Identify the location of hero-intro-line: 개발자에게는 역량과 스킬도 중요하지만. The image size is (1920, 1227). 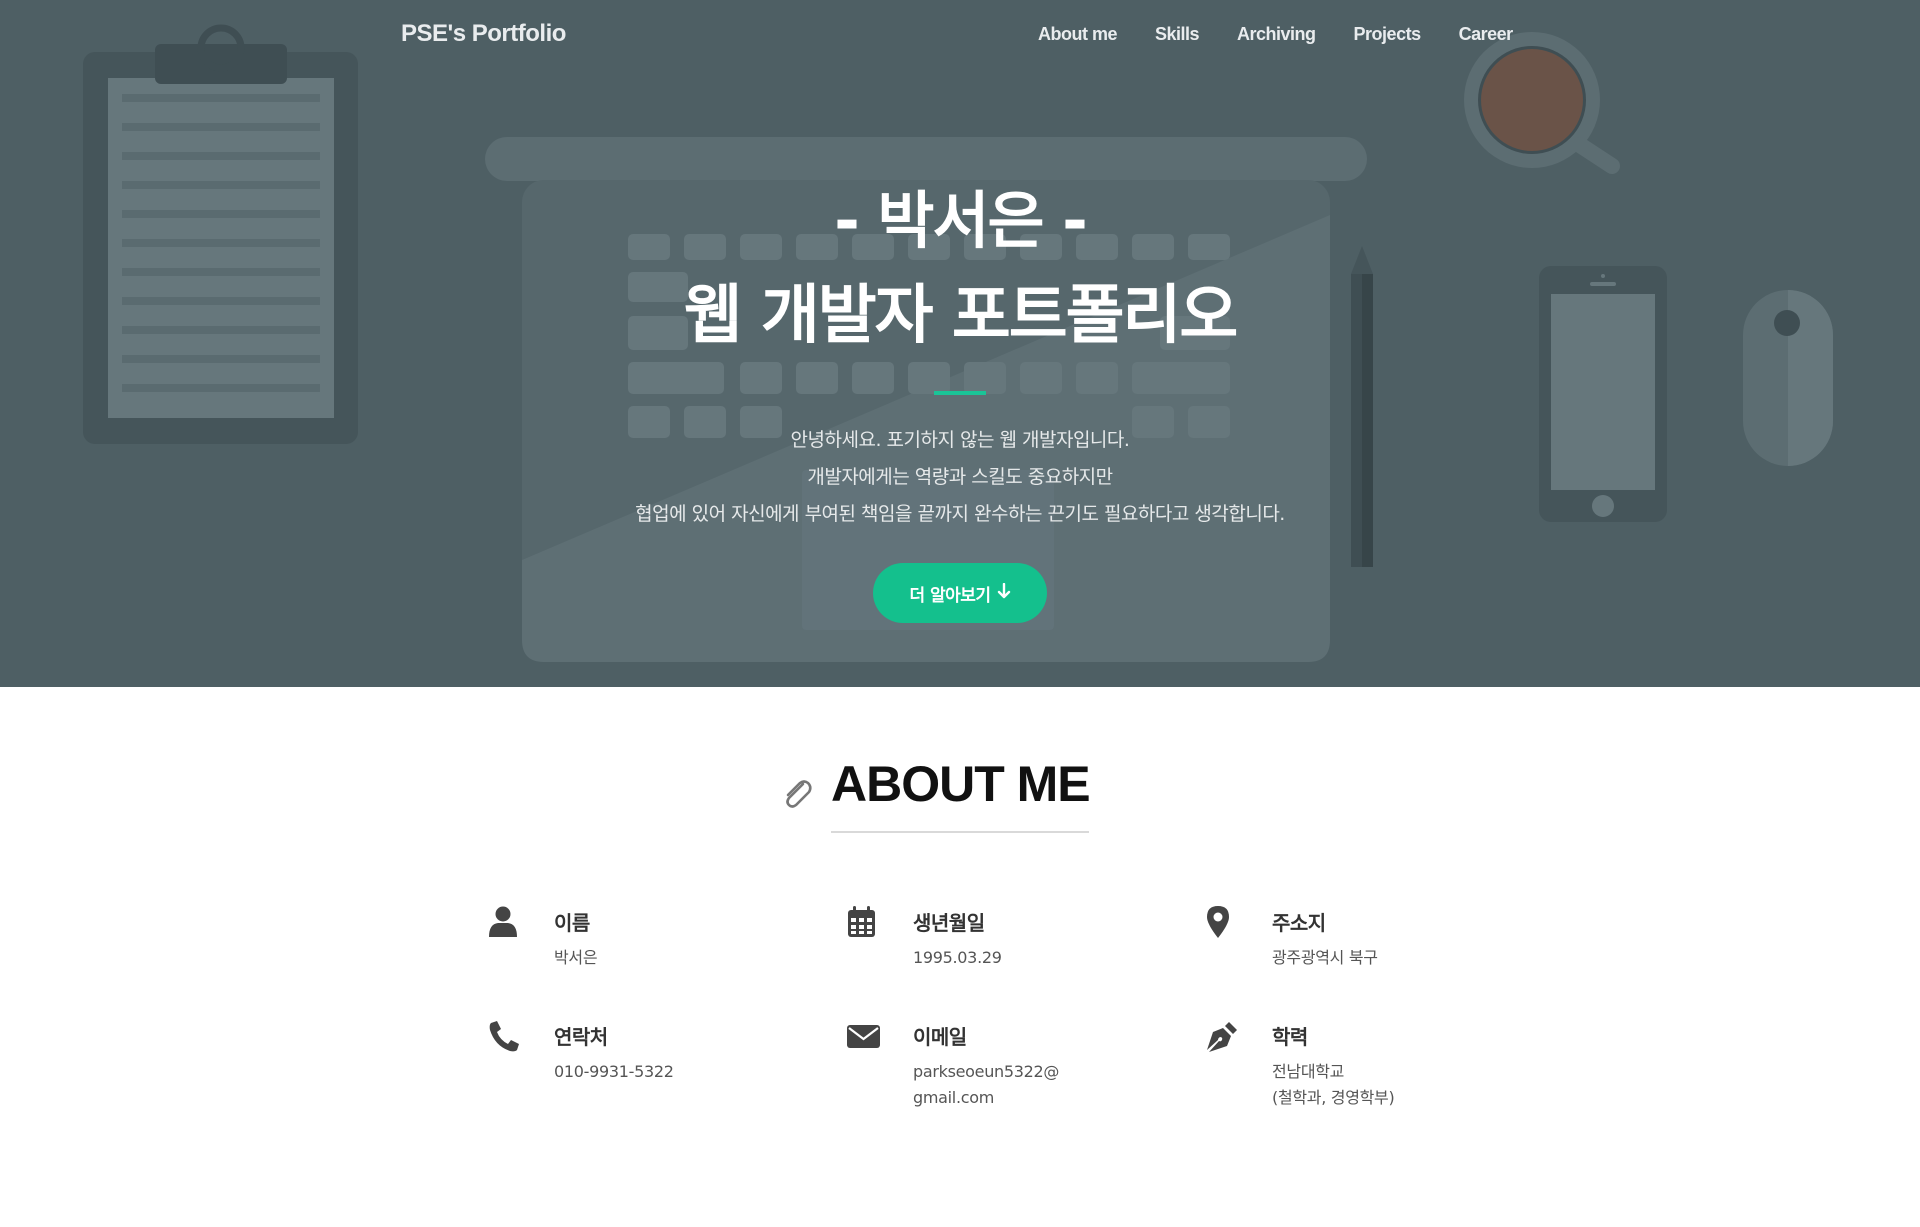
(960, 477).